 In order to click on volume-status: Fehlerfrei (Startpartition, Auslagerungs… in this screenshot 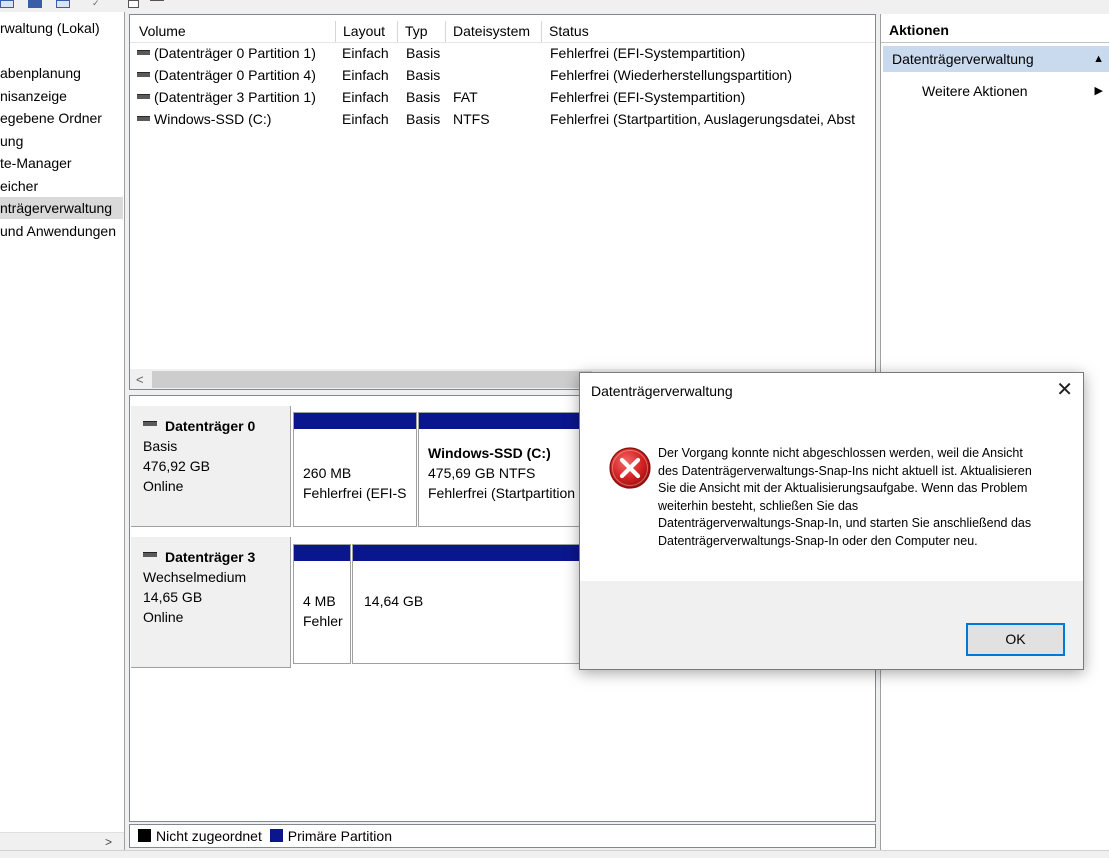, I will do `click(703, 119)`.